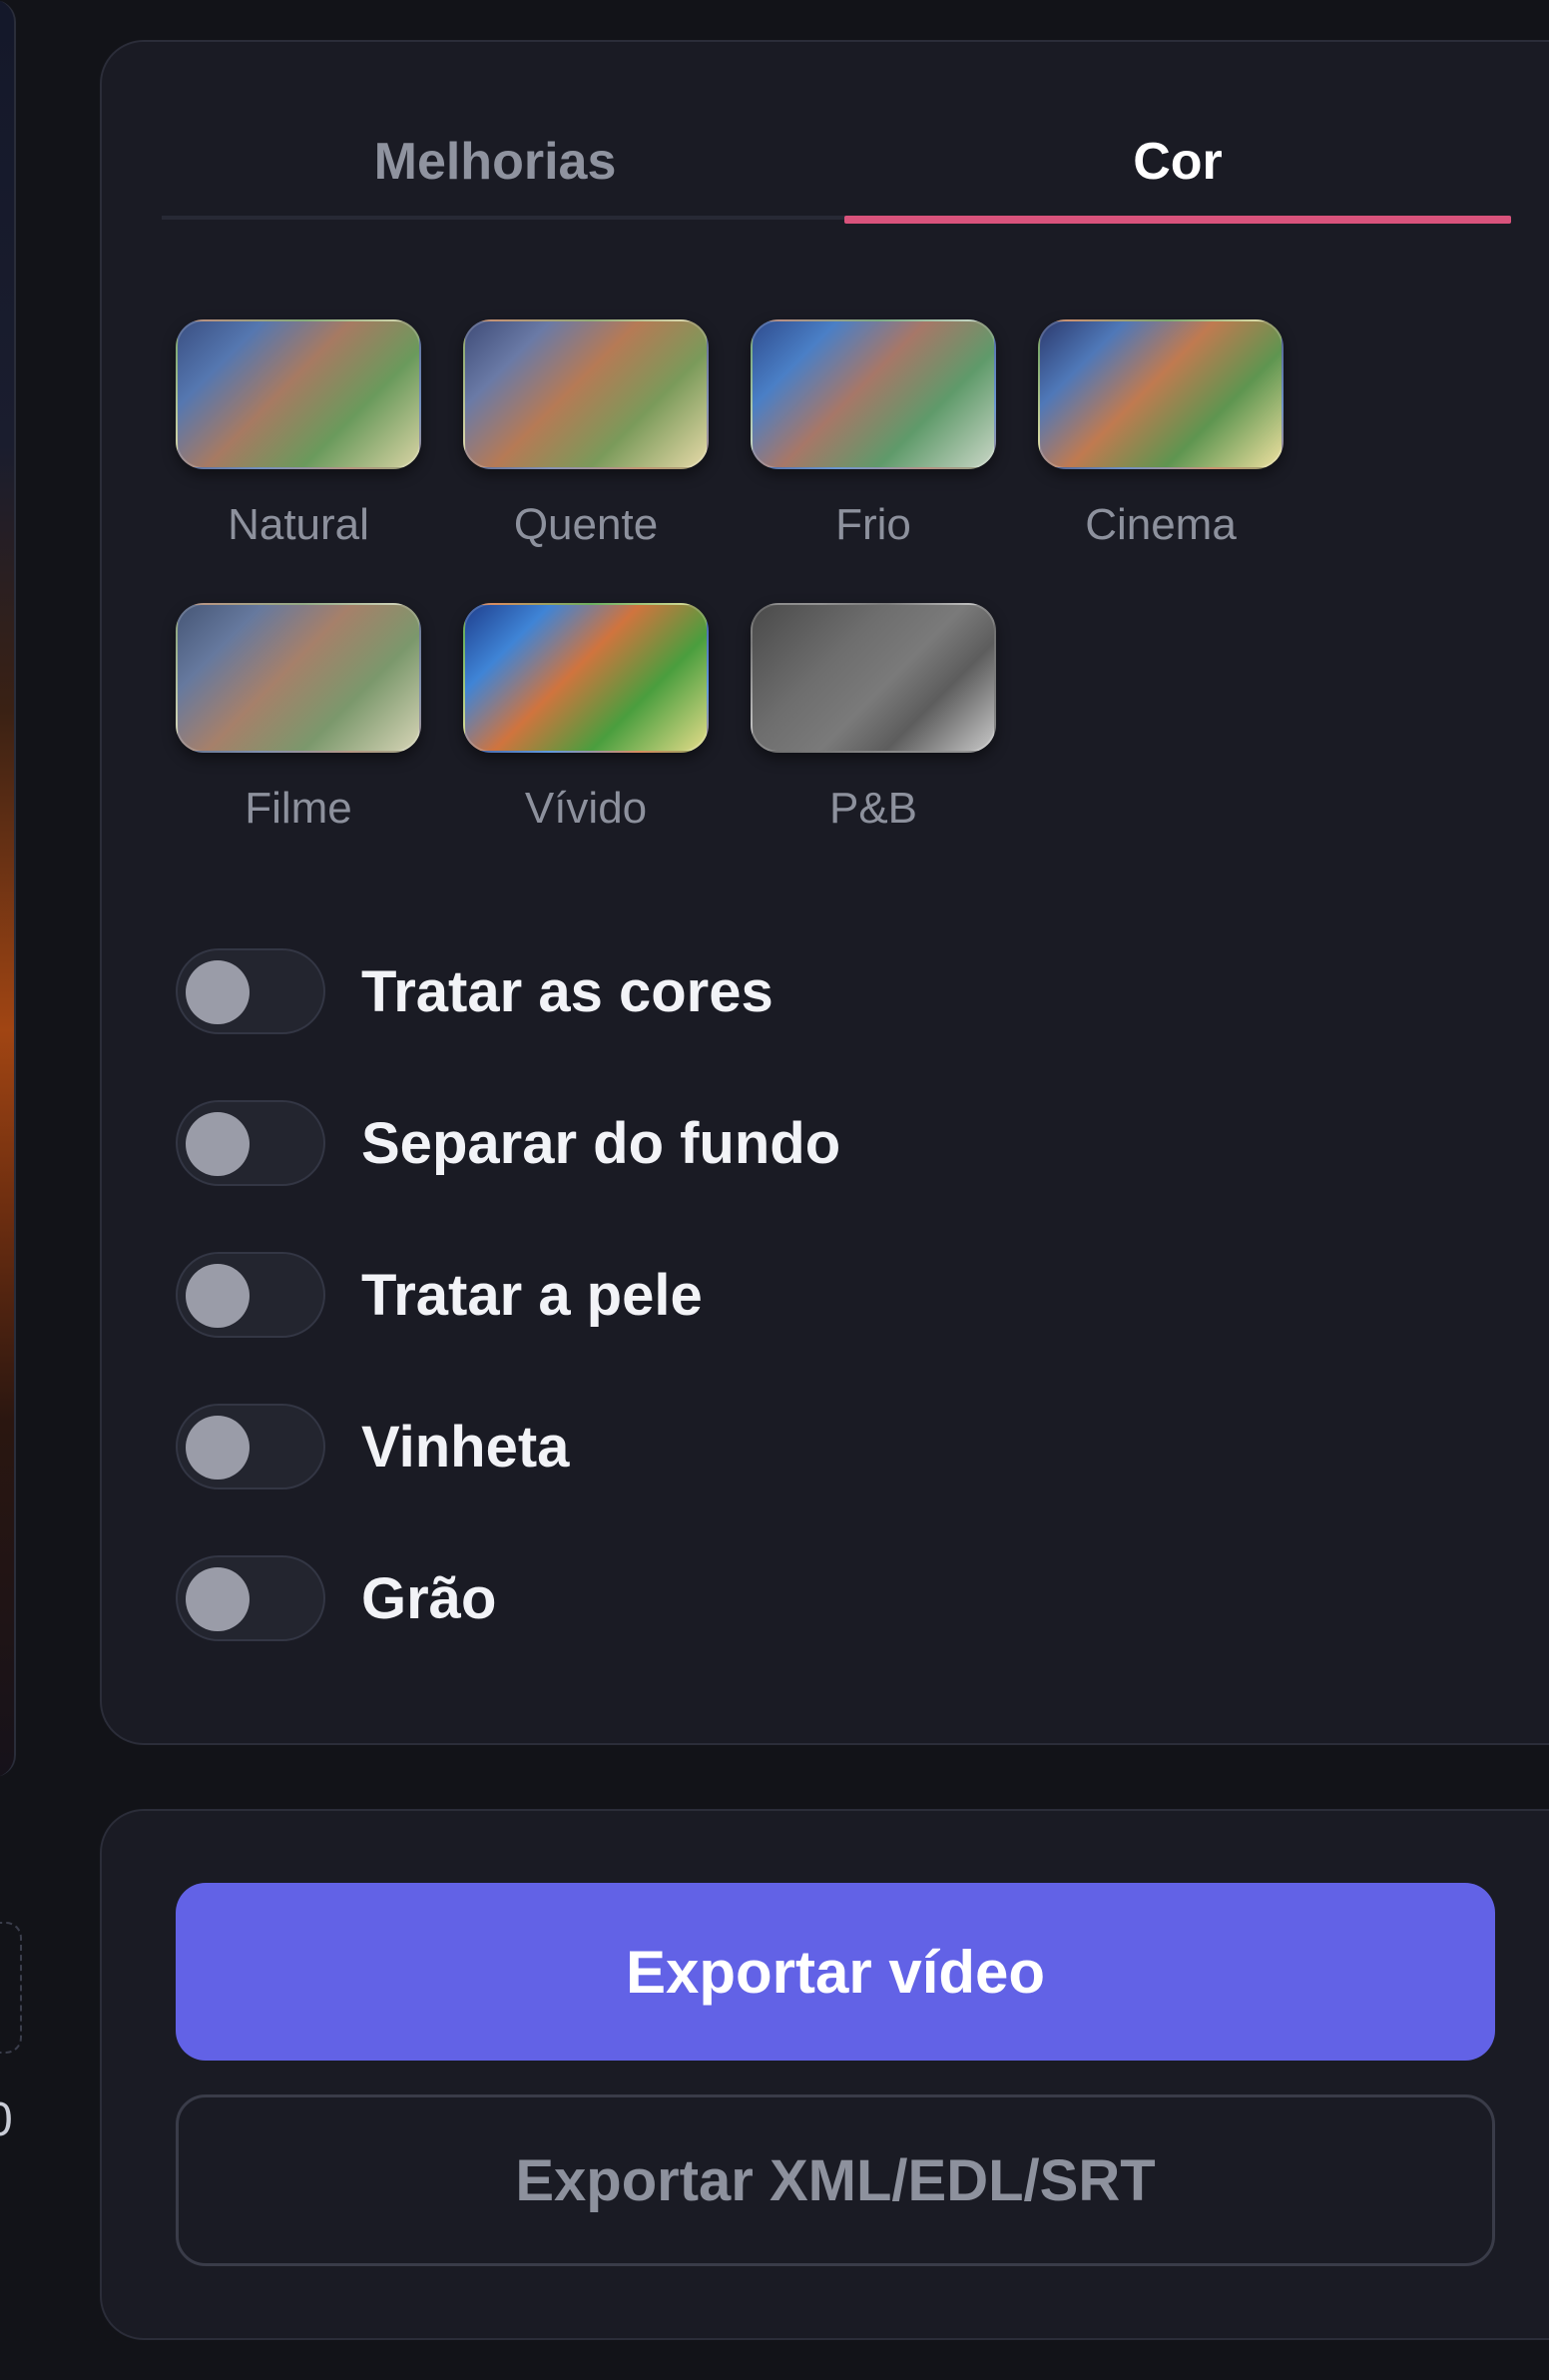 The image size is (1549, 2380). What do you see at coordinates (429, 1598) in the screenshot?
I see `toggle-label: Grão` at bounding box center [429, 1598].